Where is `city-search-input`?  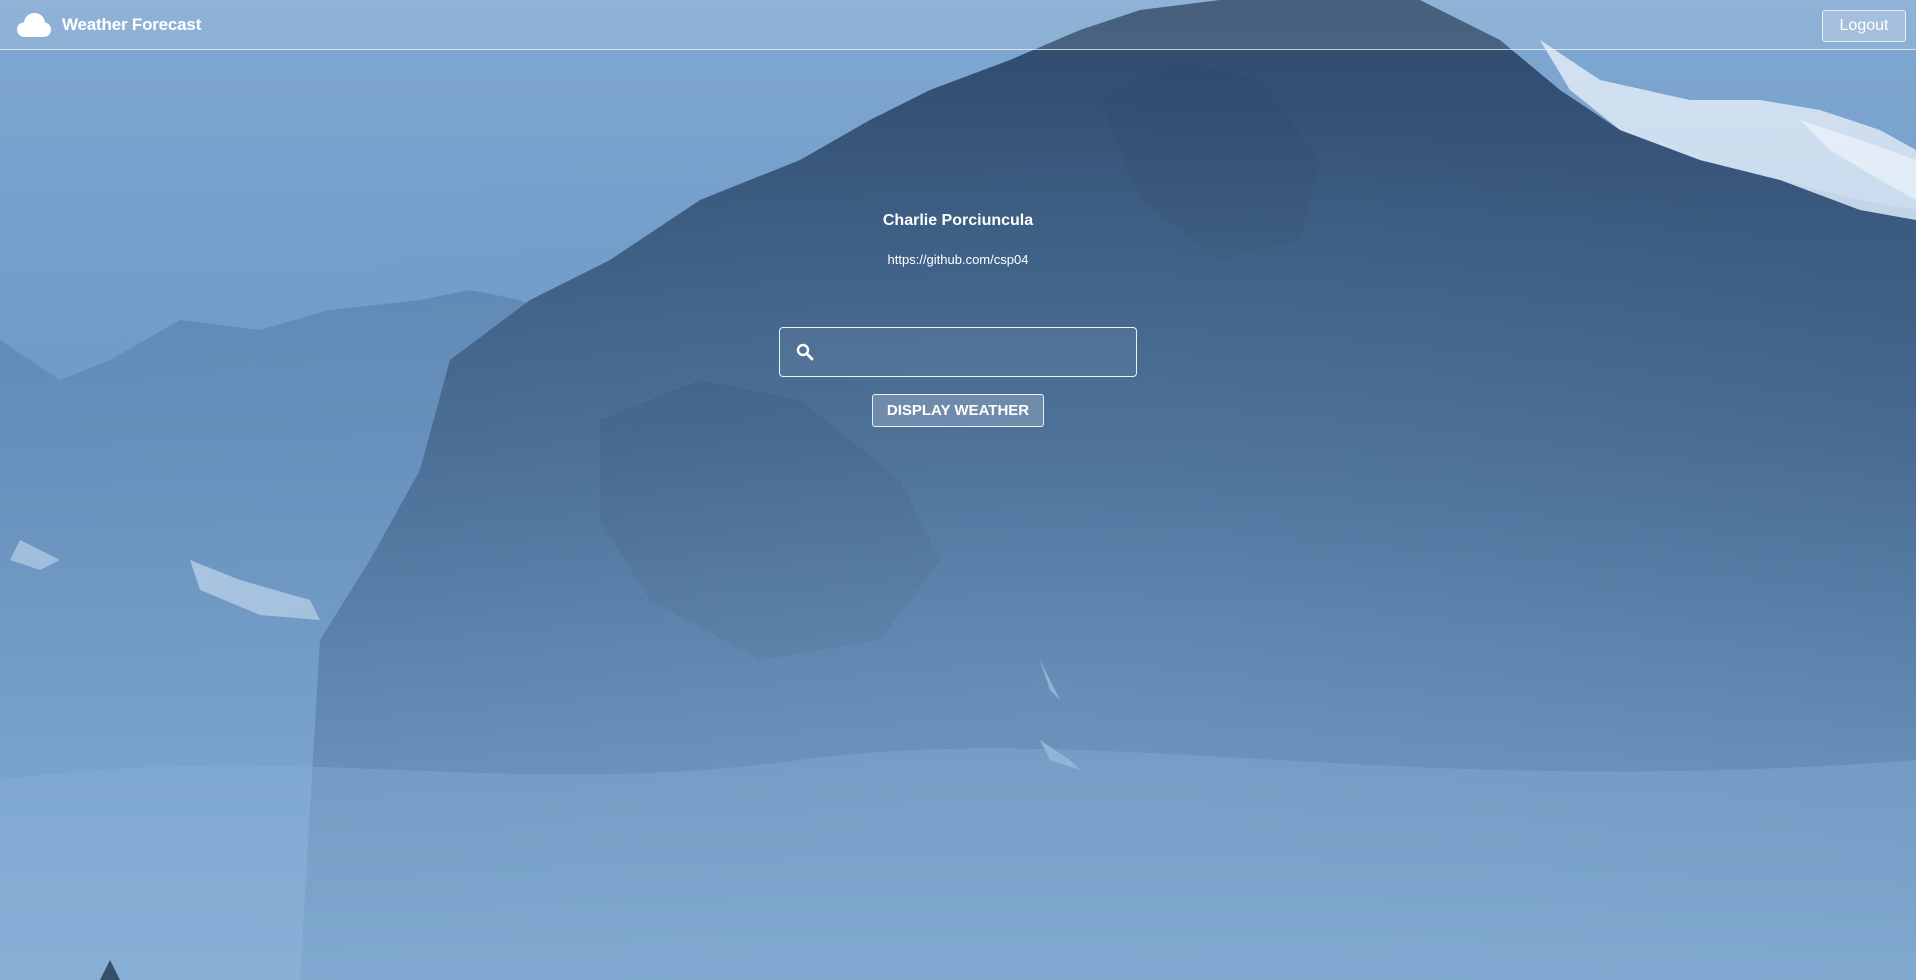
city-search-input is located at coordinates (978, 353).